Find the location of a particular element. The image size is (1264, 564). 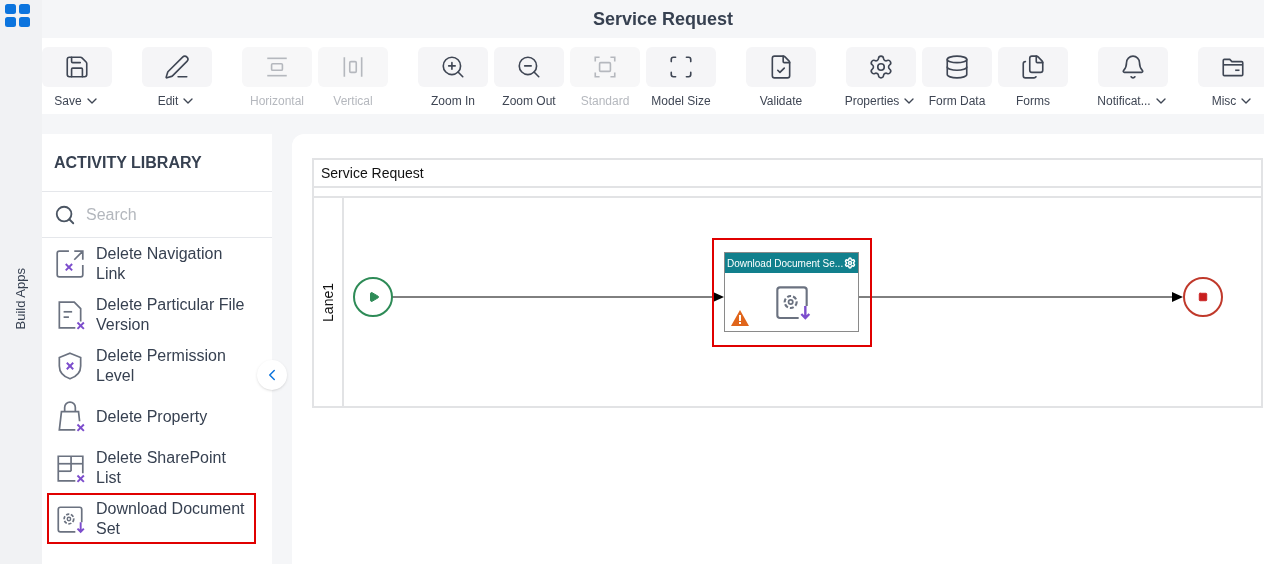

collapse-button is located at coordinates (272, 375).